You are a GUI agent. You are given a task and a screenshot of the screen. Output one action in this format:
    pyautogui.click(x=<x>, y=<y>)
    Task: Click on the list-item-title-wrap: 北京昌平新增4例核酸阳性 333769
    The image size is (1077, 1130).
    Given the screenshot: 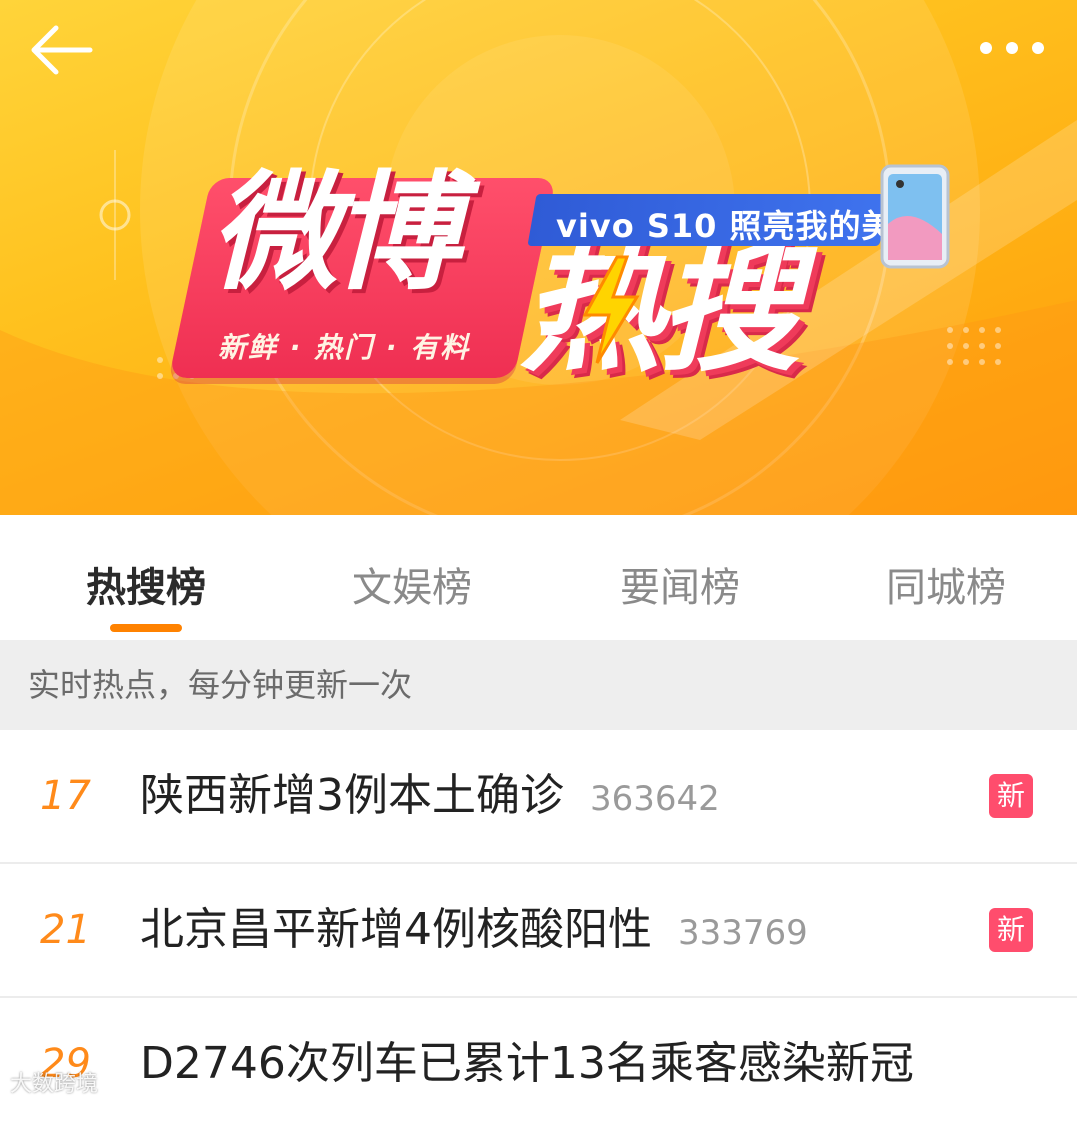 What is the action you would take?
    pyautogui.click(x=474, y=931)
    